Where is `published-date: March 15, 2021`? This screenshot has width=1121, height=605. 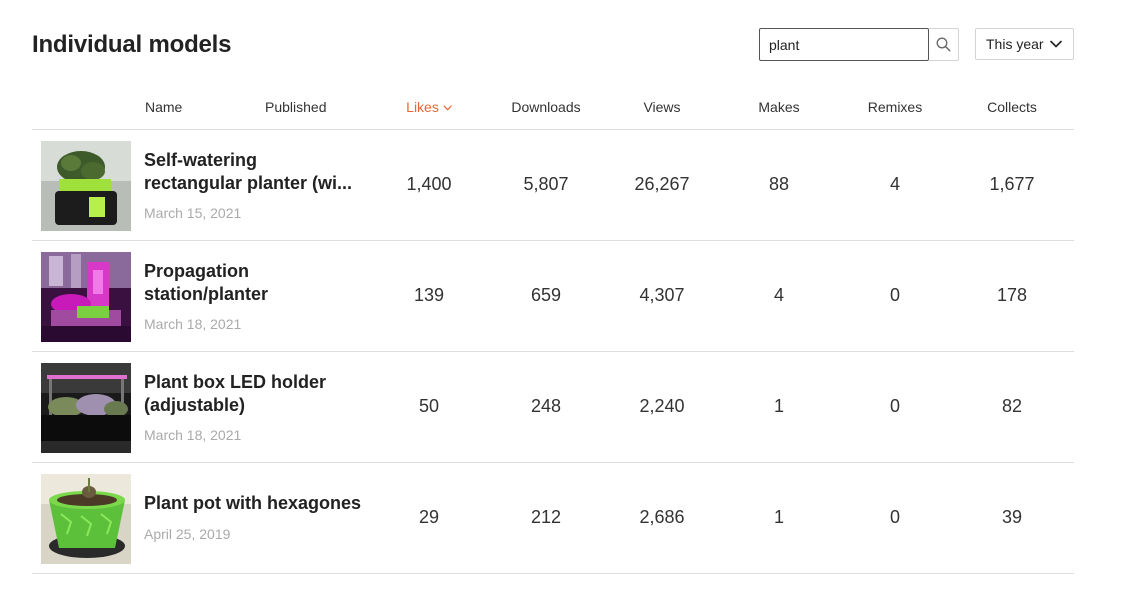
published-date: March 15, 2021 is located at coordinates (193, 213).